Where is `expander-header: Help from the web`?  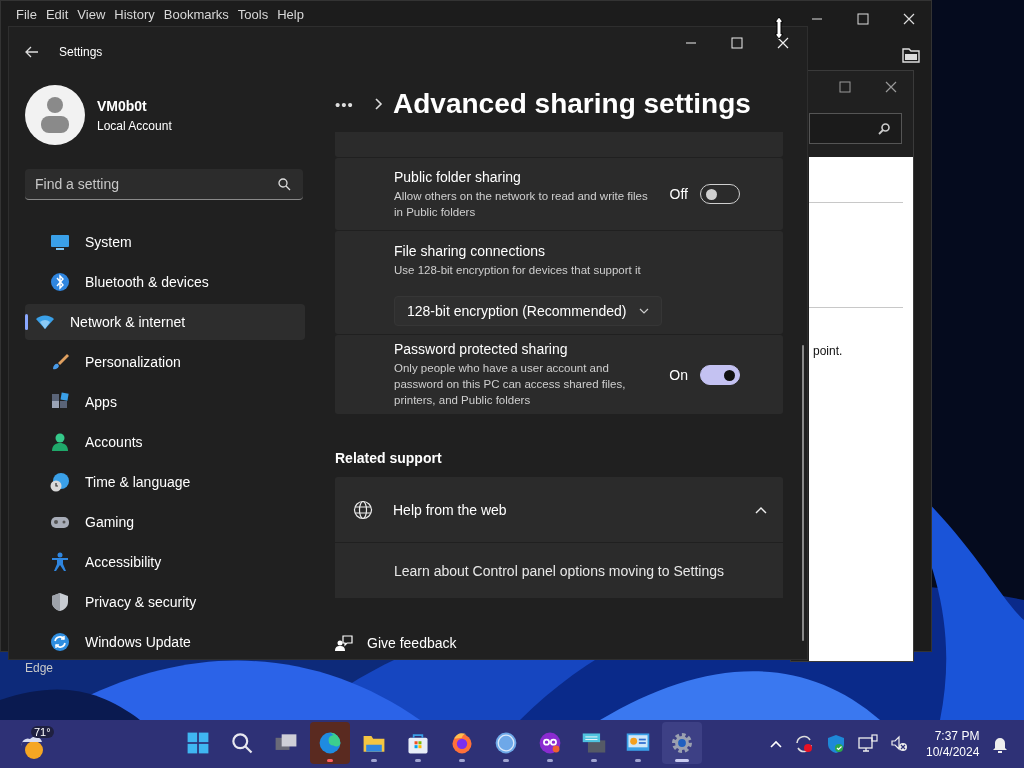 expander-header: Help from the web is located at coordinates (559, 509).